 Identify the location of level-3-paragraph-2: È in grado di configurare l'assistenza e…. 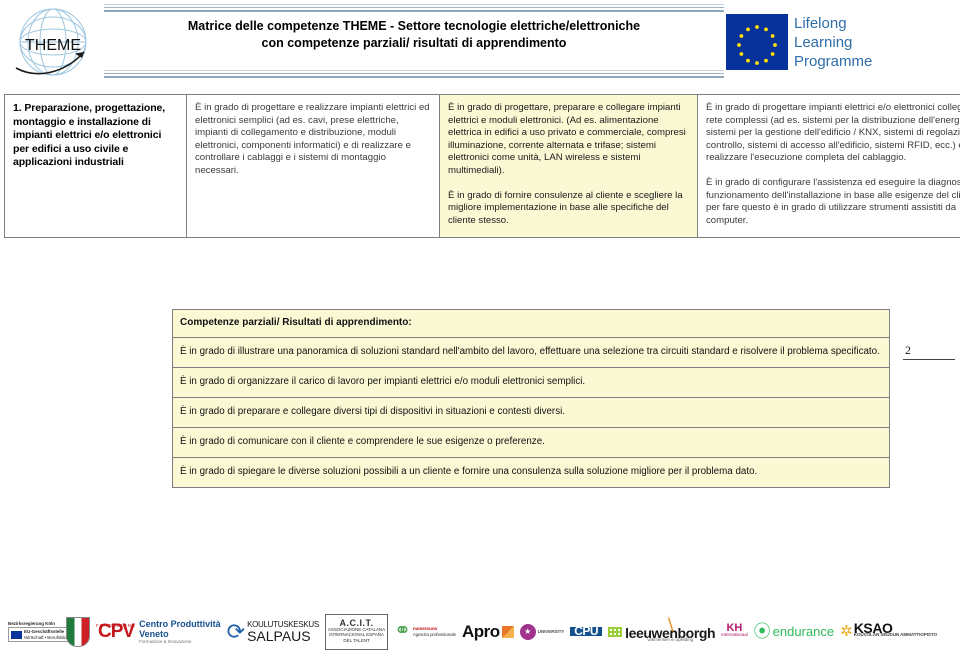
(833, 201).